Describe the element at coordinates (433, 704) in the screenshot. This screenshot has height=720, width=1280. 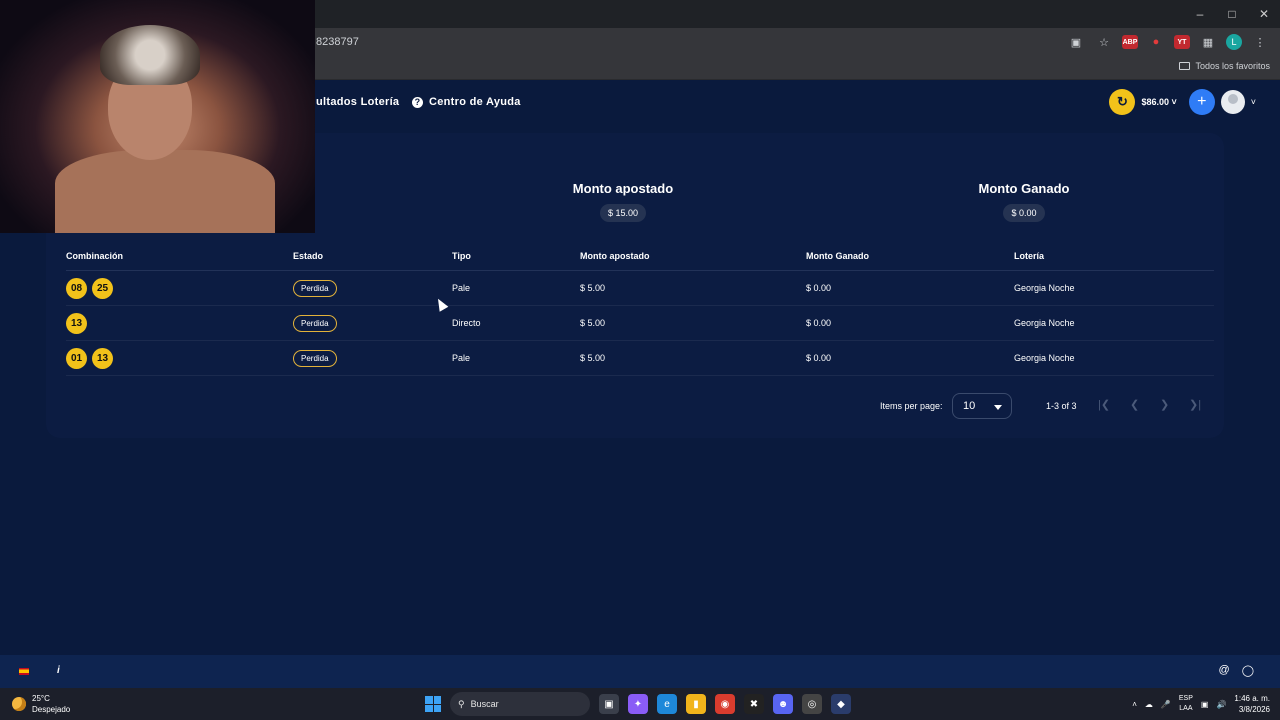
I see `windows-start-icon` at that location.